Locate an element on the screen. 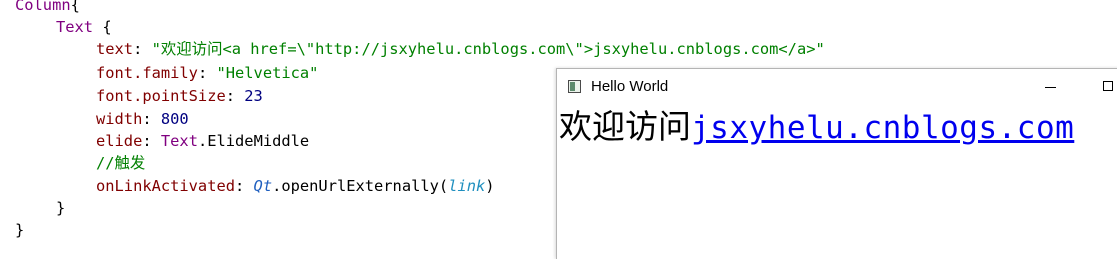  code-token-prop: text is located at coordinates (115, 49).